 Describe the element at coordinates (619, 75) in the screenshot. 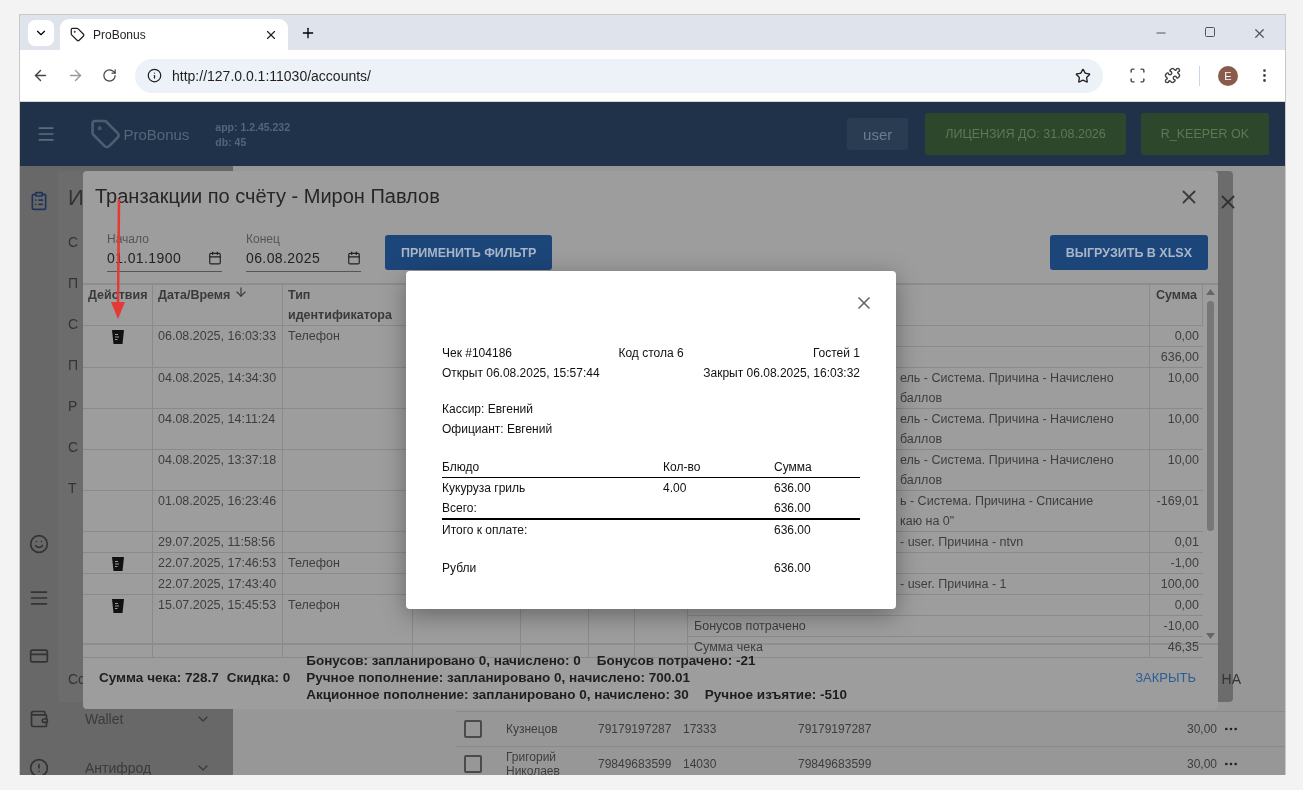

I see `address-bar: http://127.0.0.1:11030/accounts/` at that location.